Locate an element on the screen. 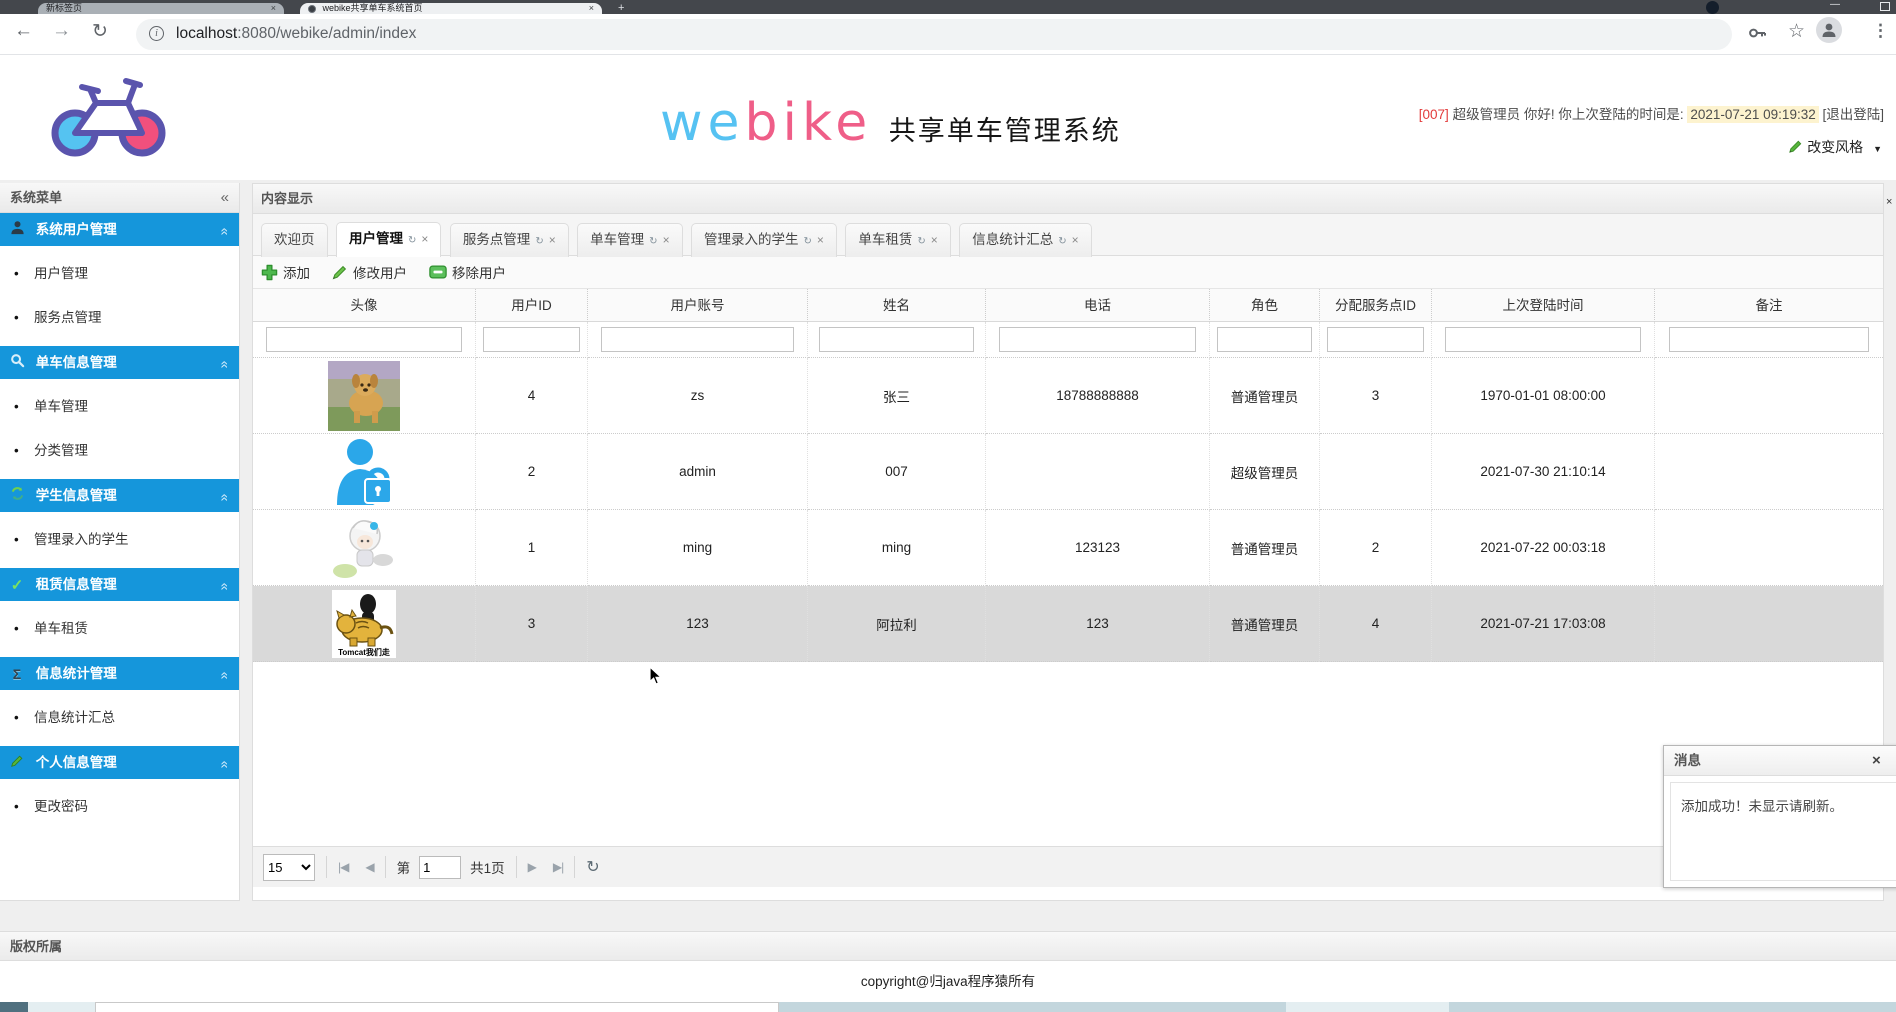 This screenshot has height=1012, width=1896. tab-bike-management: 单车管理 ↻ × is located at coordinates (630, 240).